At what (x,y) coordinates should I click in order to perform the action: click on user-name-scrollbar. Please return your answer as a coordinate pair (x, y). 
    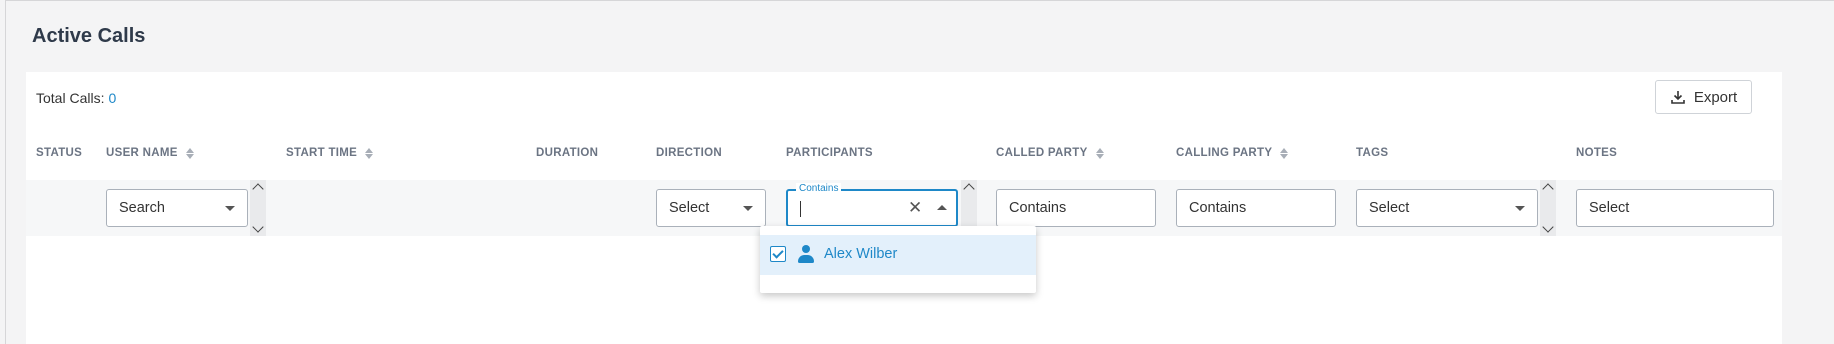
    Looking at the image, I should click on (258, 208).